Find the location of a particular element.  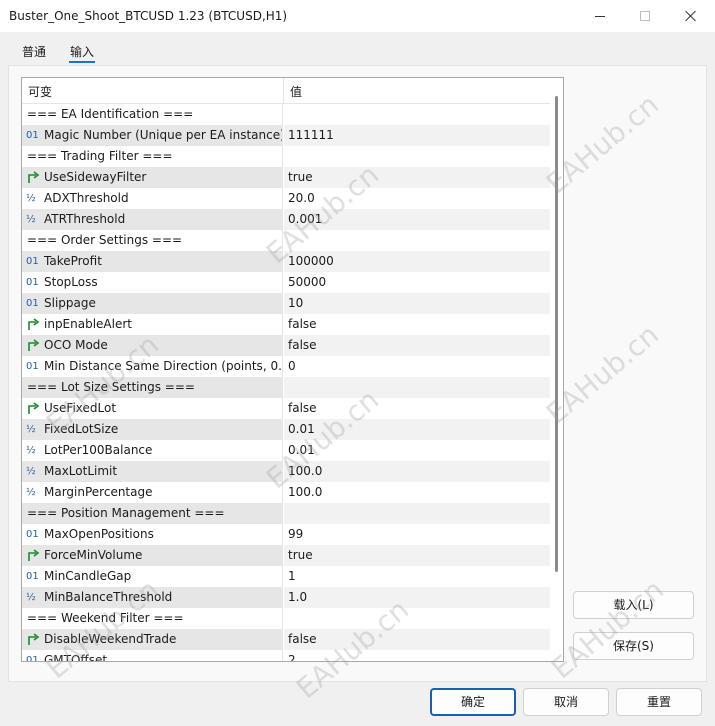

column-header-variable: 可变 is located at coordinates (40, 91).